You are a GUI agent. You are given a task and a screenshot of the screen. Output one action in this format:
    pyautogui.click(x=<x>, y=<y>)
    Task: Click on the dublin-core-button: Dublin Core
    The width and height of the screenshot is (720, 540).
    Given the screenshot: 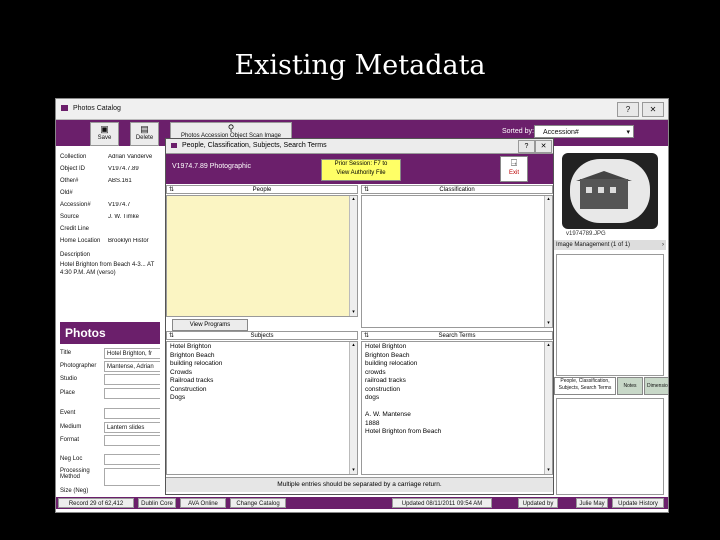 What is the action you would take?
    pyautogui.click(x=157, y=503)
    